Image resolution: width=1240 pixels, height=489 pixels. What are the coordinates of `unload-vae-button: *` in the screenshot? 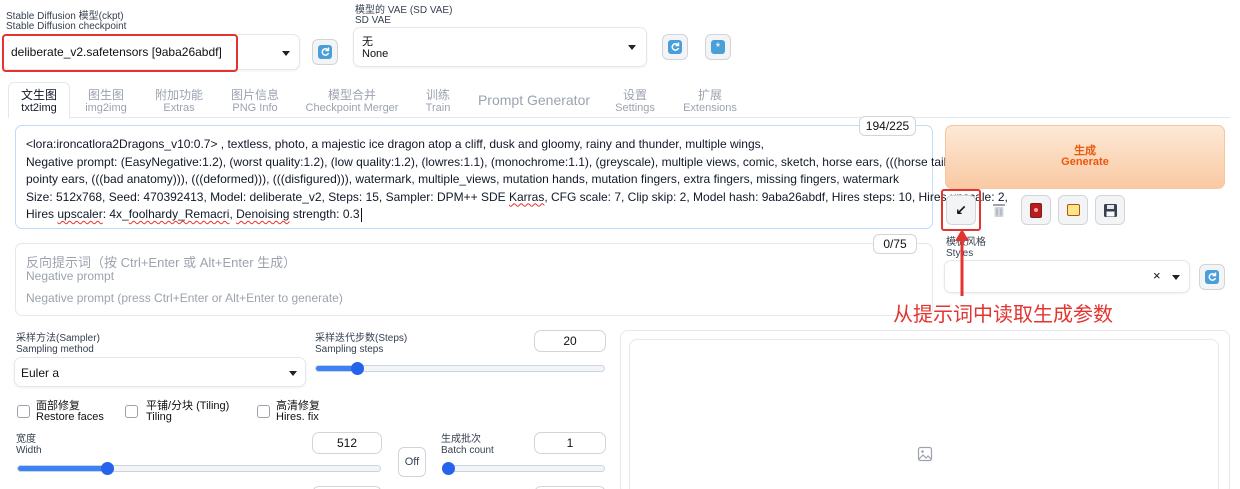 It's located at (718, 47).